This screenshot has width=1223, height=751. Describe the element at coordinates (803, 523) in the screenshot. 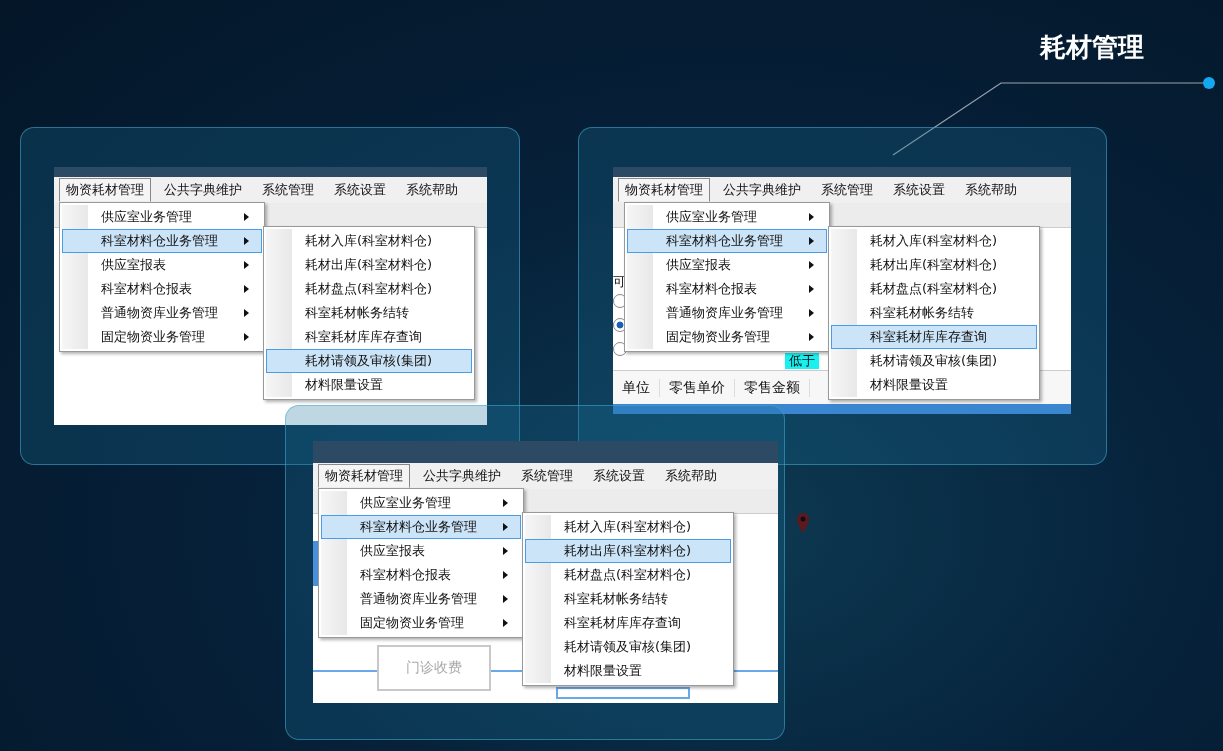

I see `map-pin-icon` at that location.